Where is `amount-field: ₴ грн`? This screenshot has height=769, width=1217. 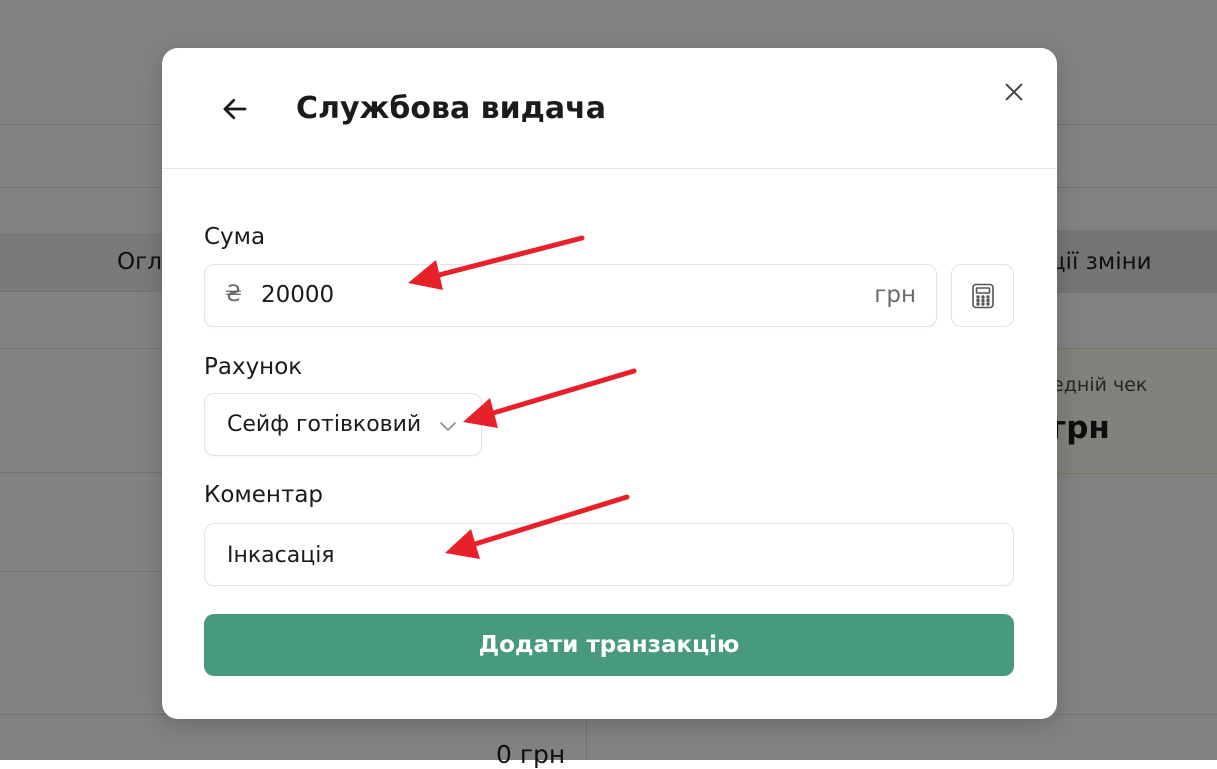
amount-field: ₴ грн is located at coordinates (570, 295).